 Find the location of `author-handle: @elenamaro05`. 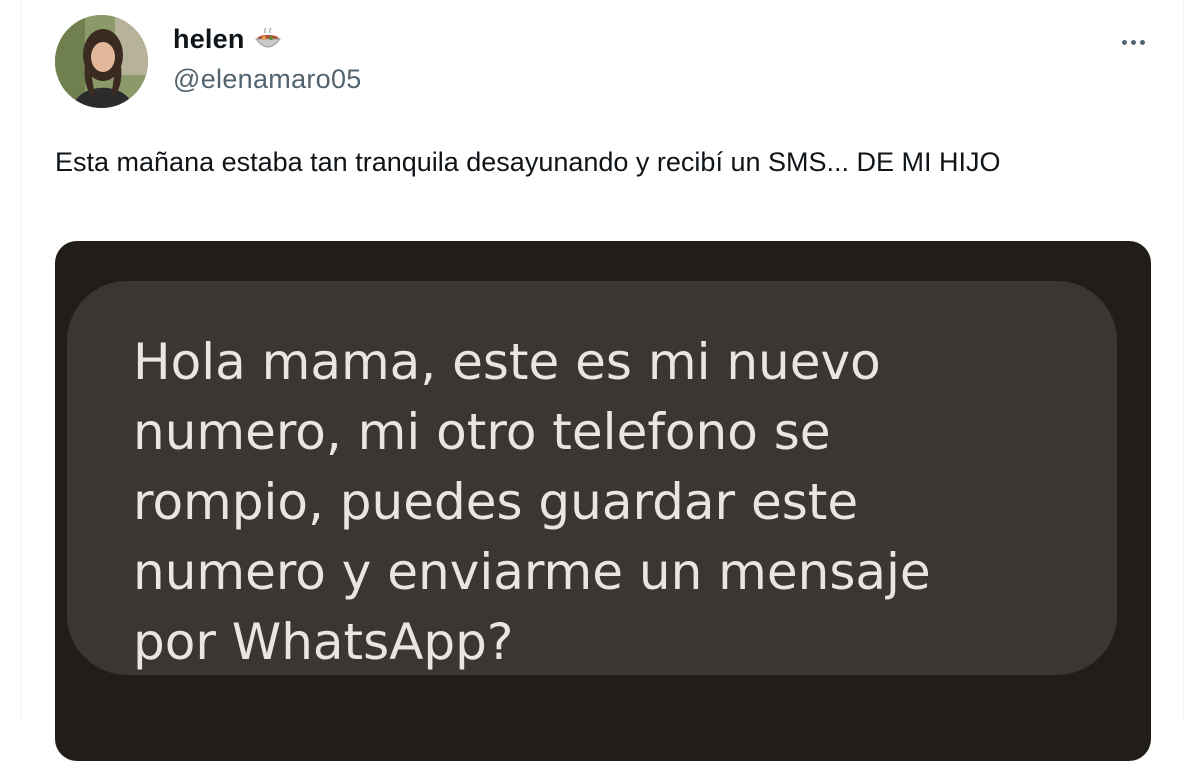

author-handle: @elenamaro05 is located at coordinates (267, 79).